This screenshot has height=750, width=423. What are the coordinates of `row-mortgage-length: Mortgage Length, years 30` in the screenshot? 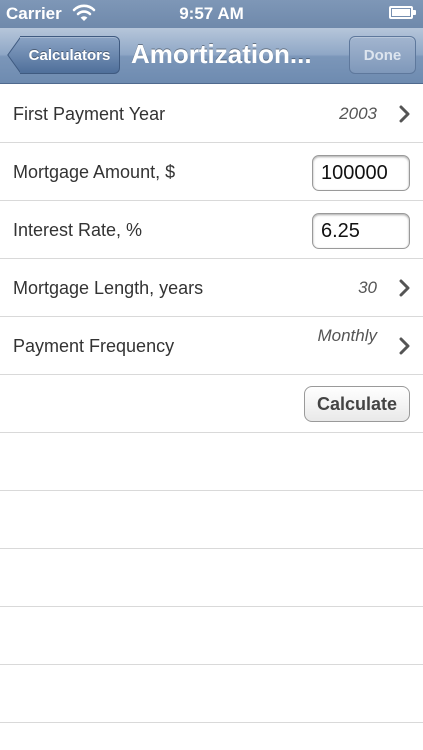 It's located at (211, 288).